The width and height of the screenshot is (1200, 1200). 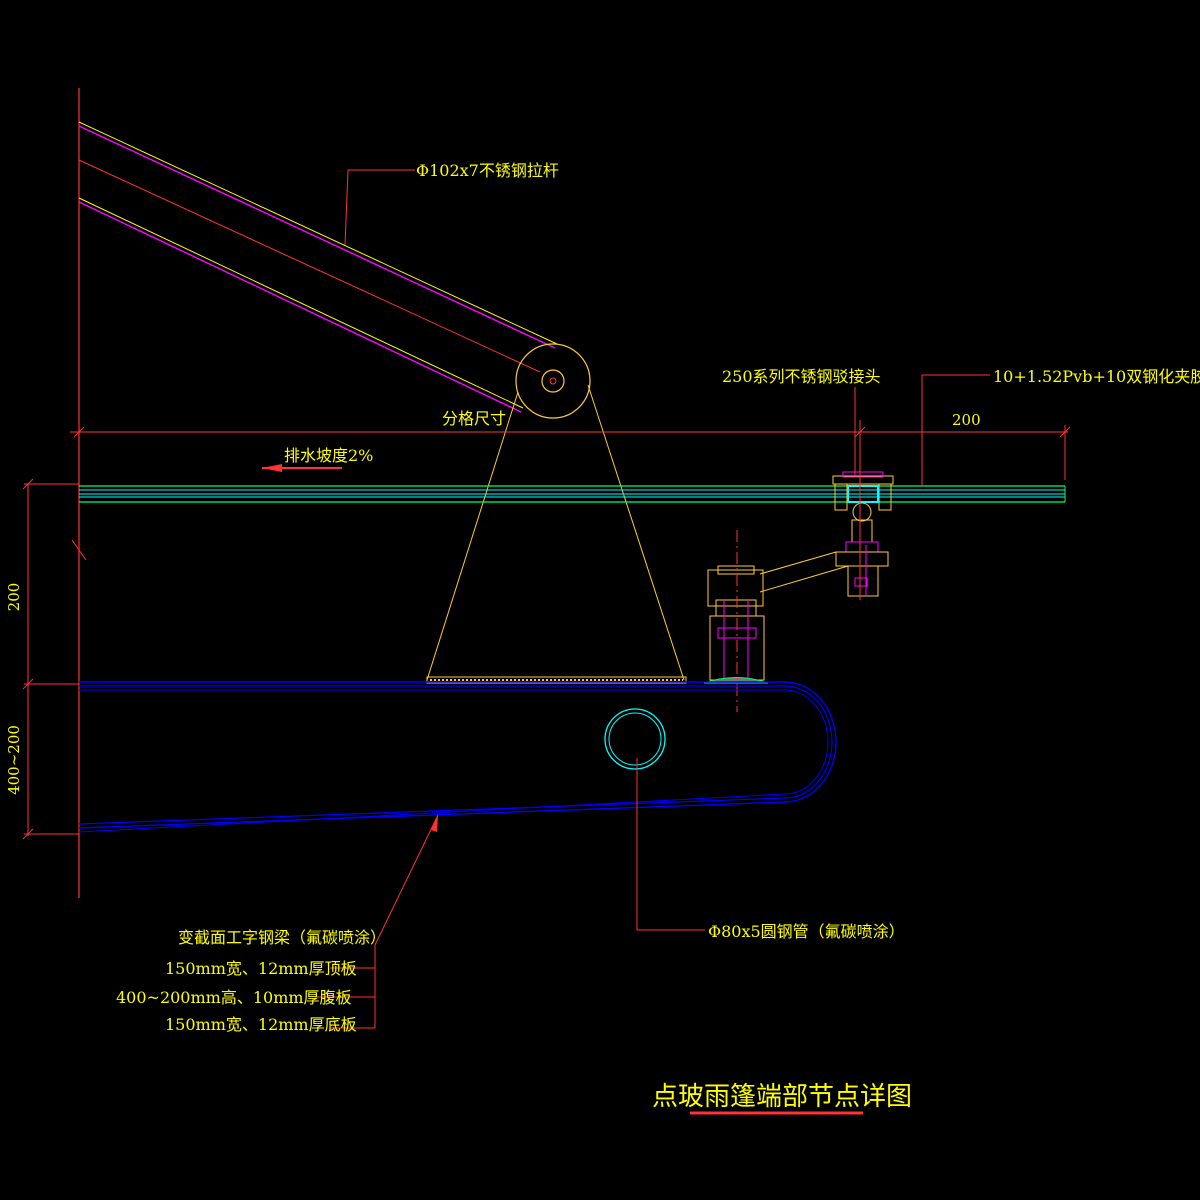 What do you see at coordinates (234, 997) in the screenshot?
I see `beam-web-label: 400~200mm高、10mm厚腹板` at bounding box center [234, 997].